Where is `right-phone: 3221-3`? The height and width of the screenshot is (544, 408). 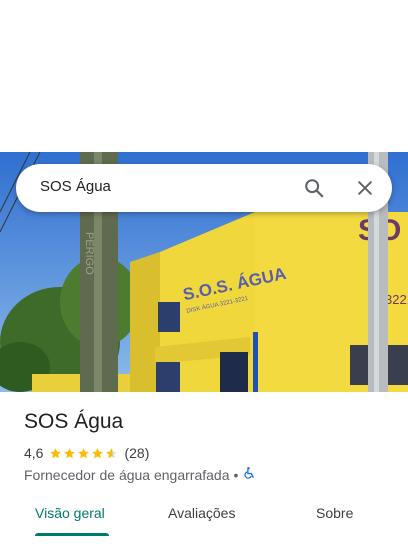 right-phone: 3221-3 is located at coordinates (396, 299).